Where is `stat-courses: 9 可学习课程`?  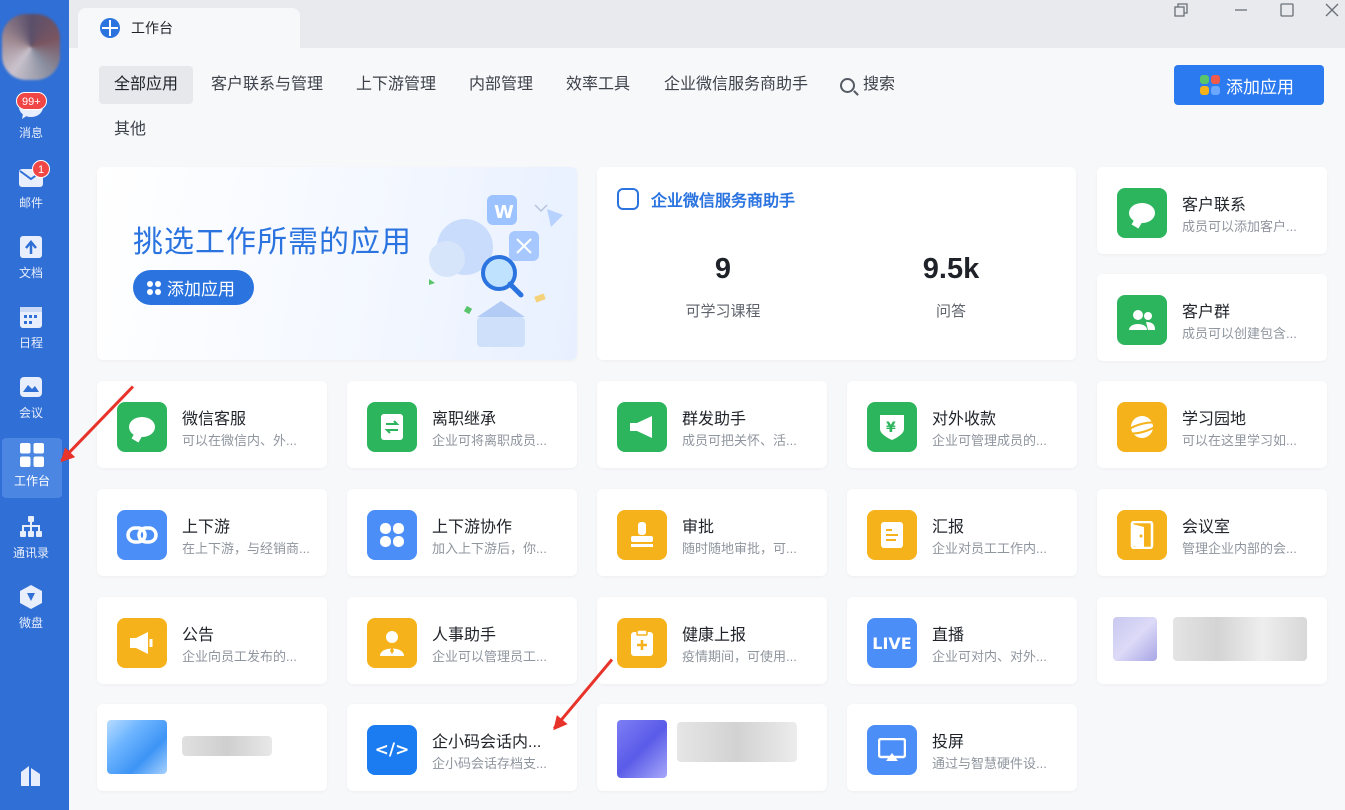
stat-courses: 9 可学习课程 is located at coordinates (723, 287).